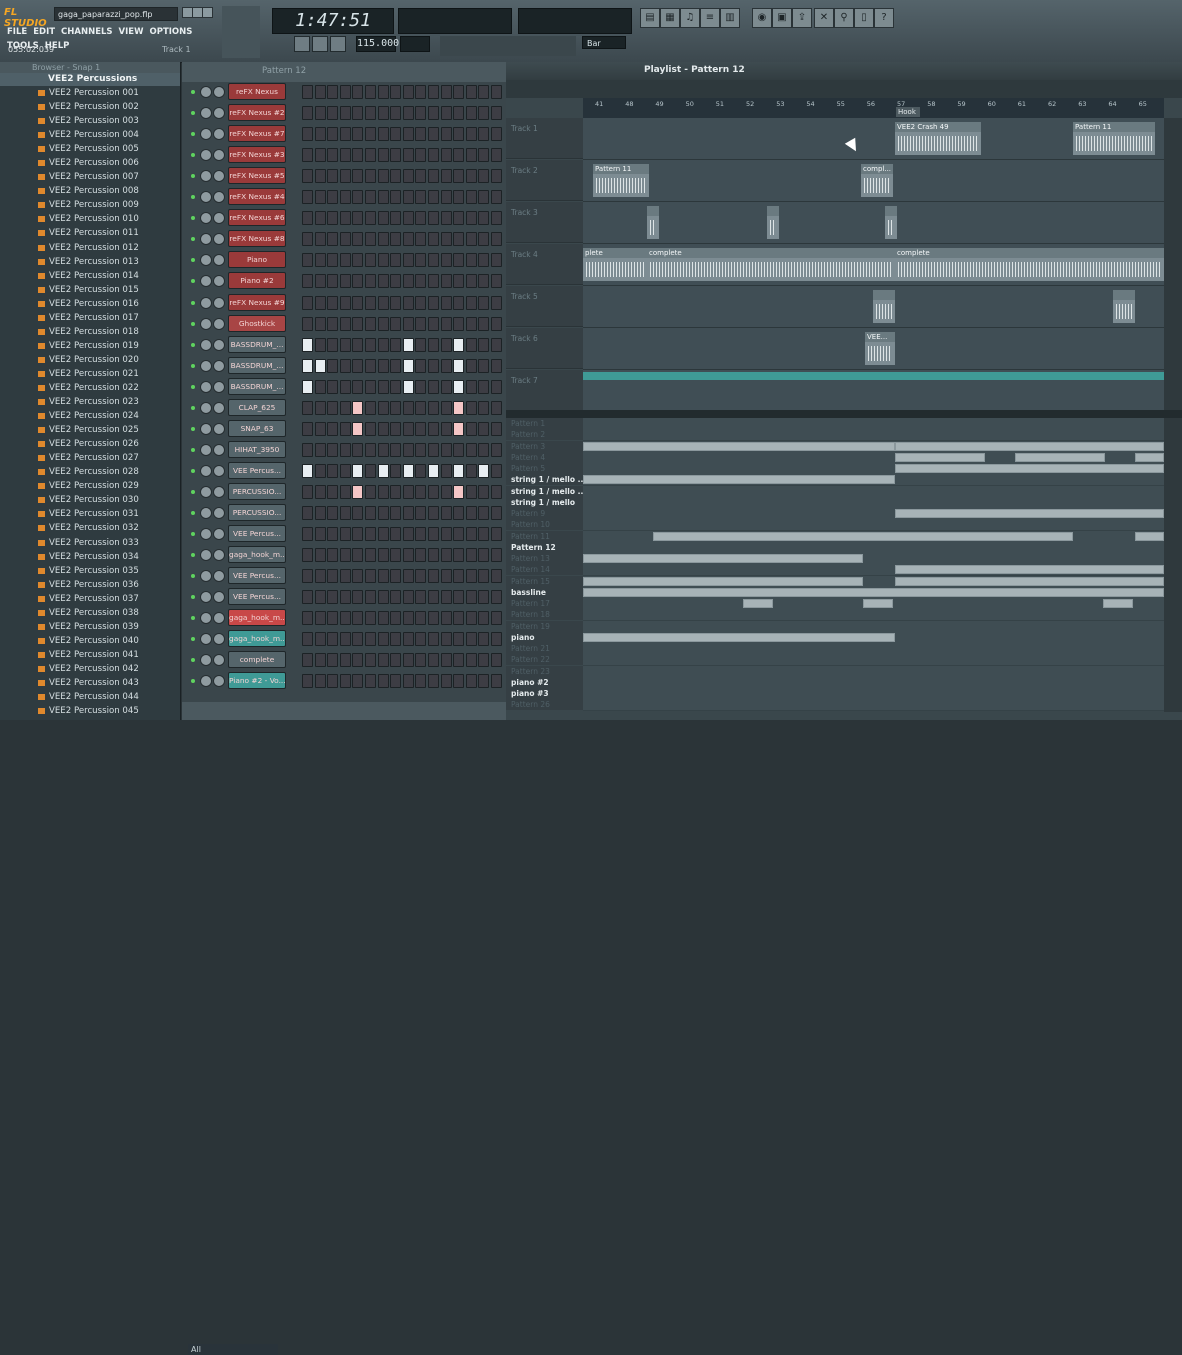 Image resolution: width=1182 pixels, height=1355 pixels. I want to click on playlist-clip: VEE2 Crash 49, so click(938, 138).